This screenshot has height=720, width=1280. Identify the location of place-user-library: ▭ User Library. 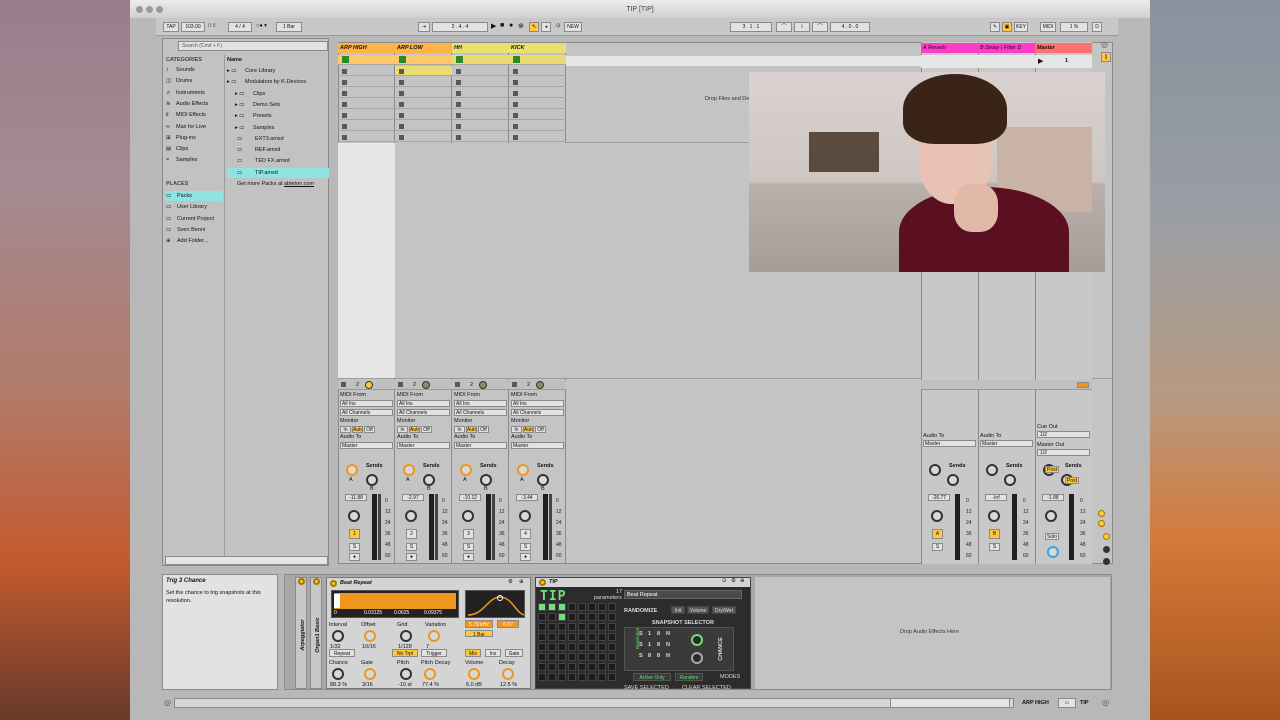
(194, 207).